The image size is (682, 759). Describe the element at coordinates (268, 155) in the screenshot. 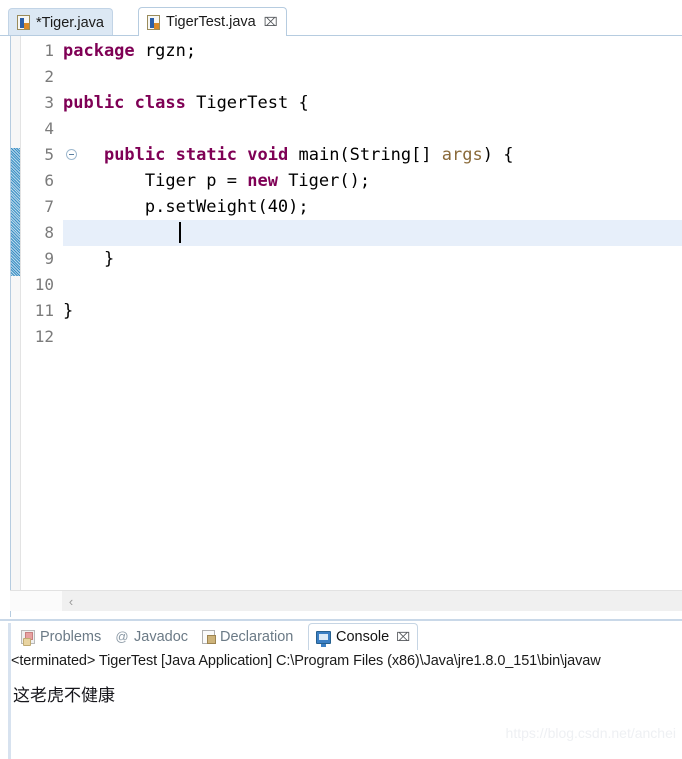

I see `code-token: void` at that location.